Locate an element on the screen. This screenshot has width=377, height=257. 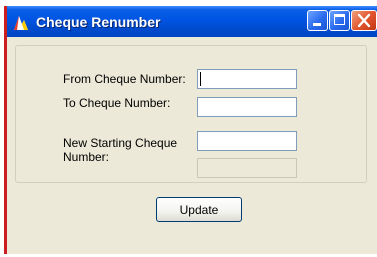
update-button: Update is located at coordinates (199, 209).